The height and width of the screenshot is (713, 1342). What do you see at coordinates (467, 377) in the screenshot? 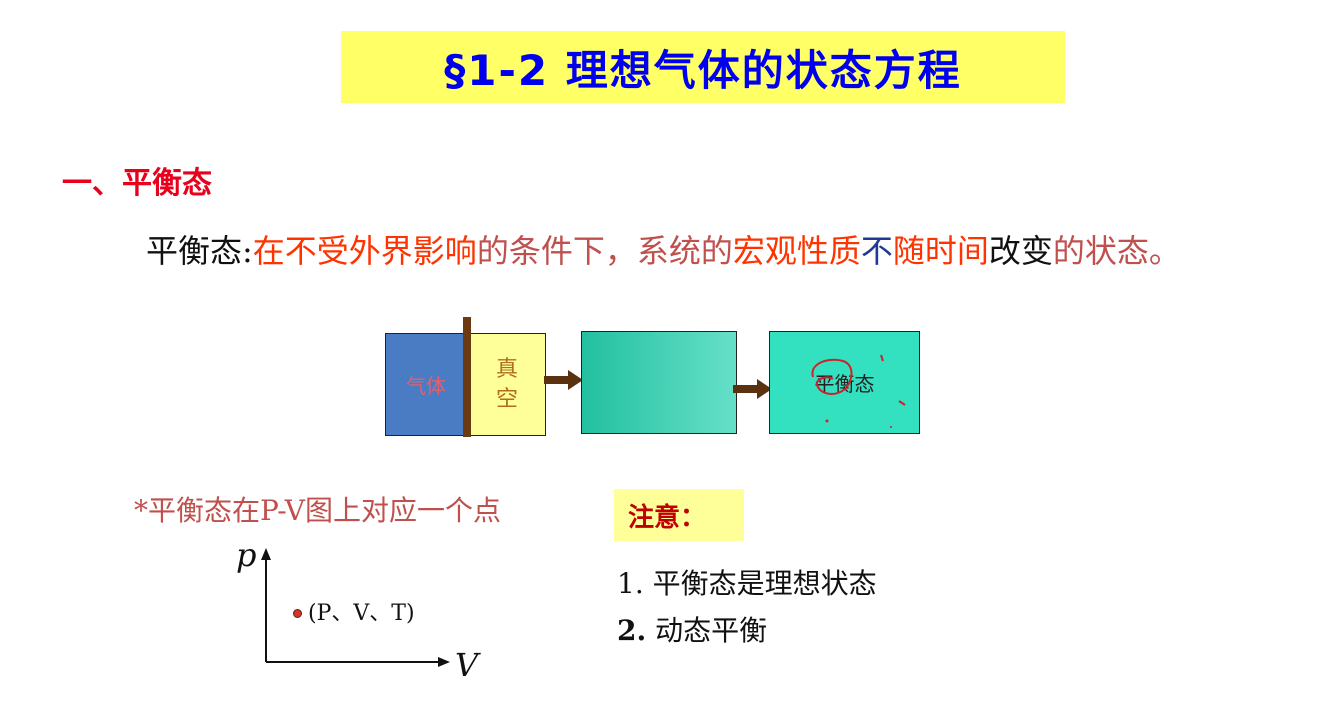
I see `partition-divider` at bounding box center [467, 377].